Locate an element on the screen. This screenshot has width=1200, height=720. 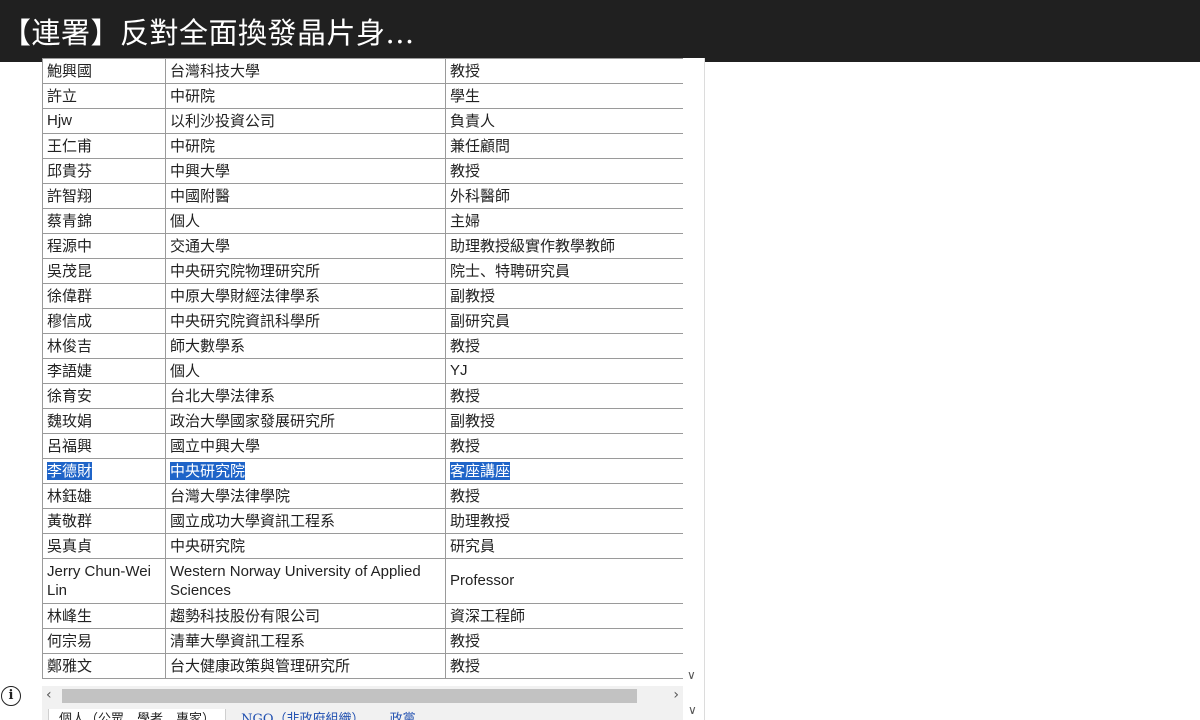
cell-title: 負責人 is located at coordinates (564, 121).